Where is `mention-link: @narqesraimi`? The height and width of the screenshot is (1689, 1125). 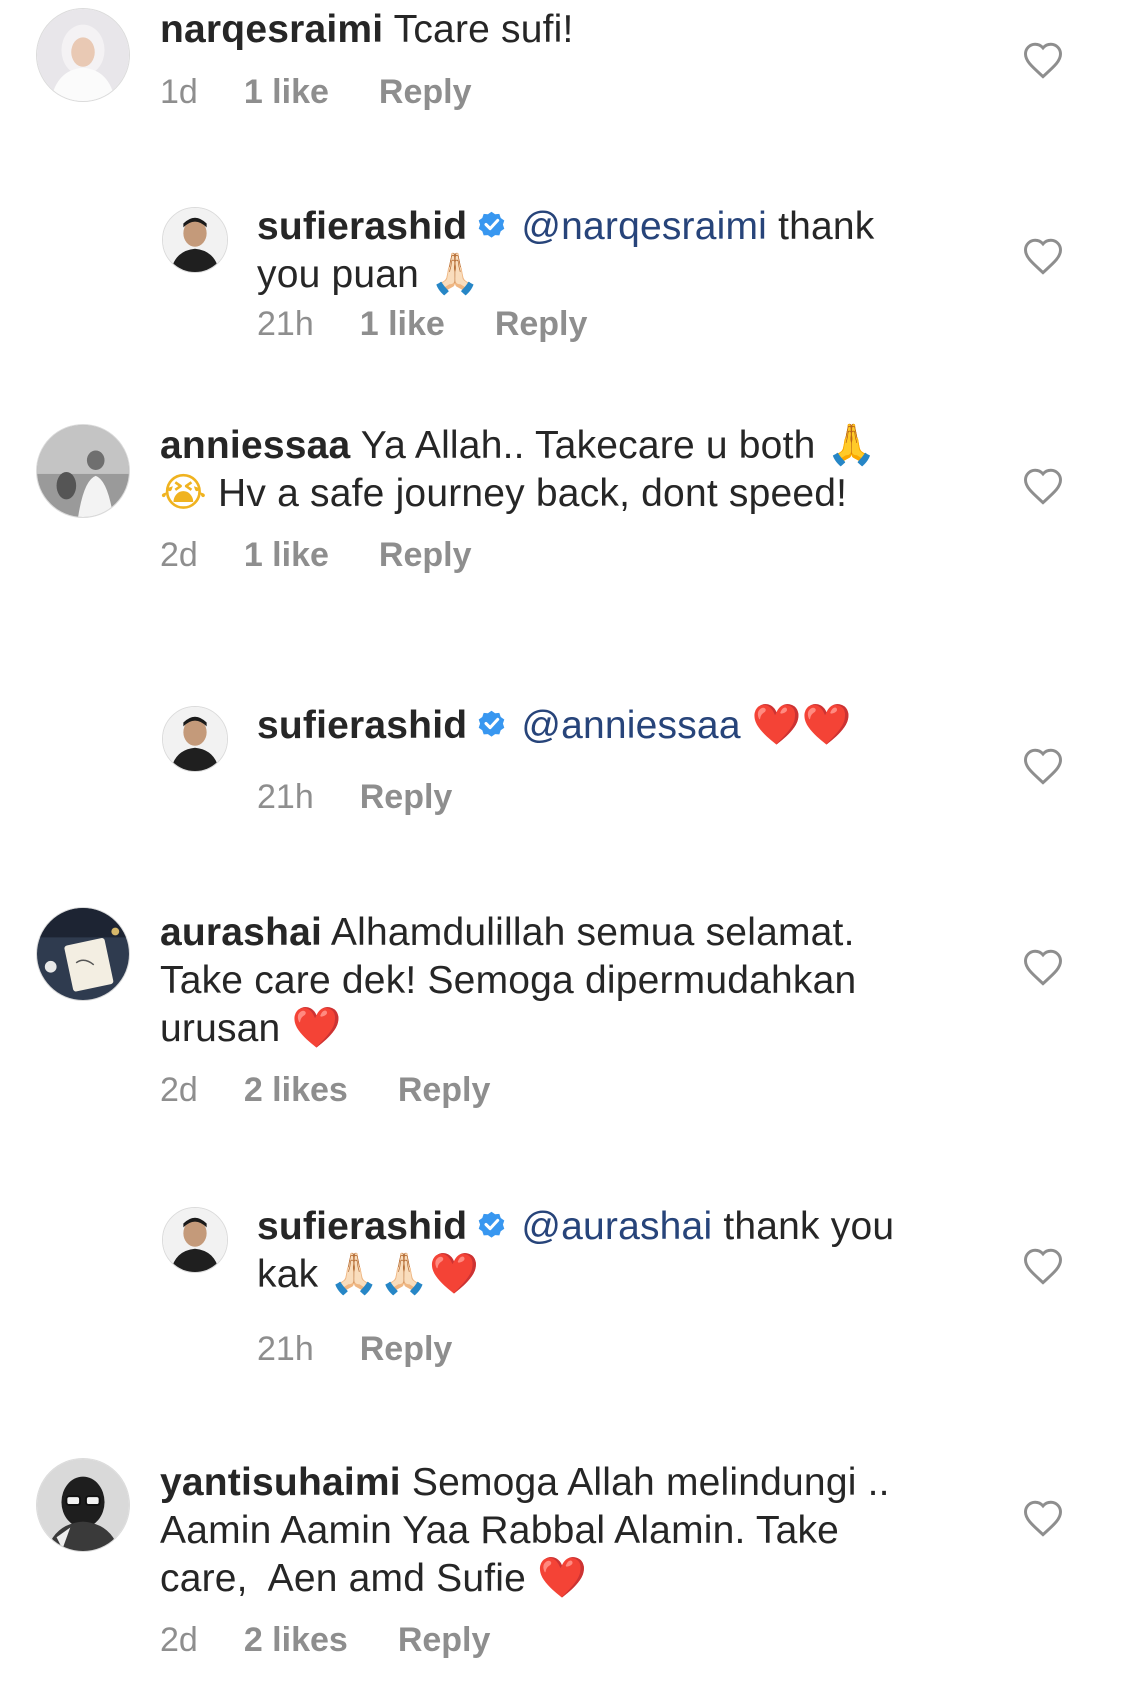
mention-link: @narqesraimi is located at coordinates (644, 226).